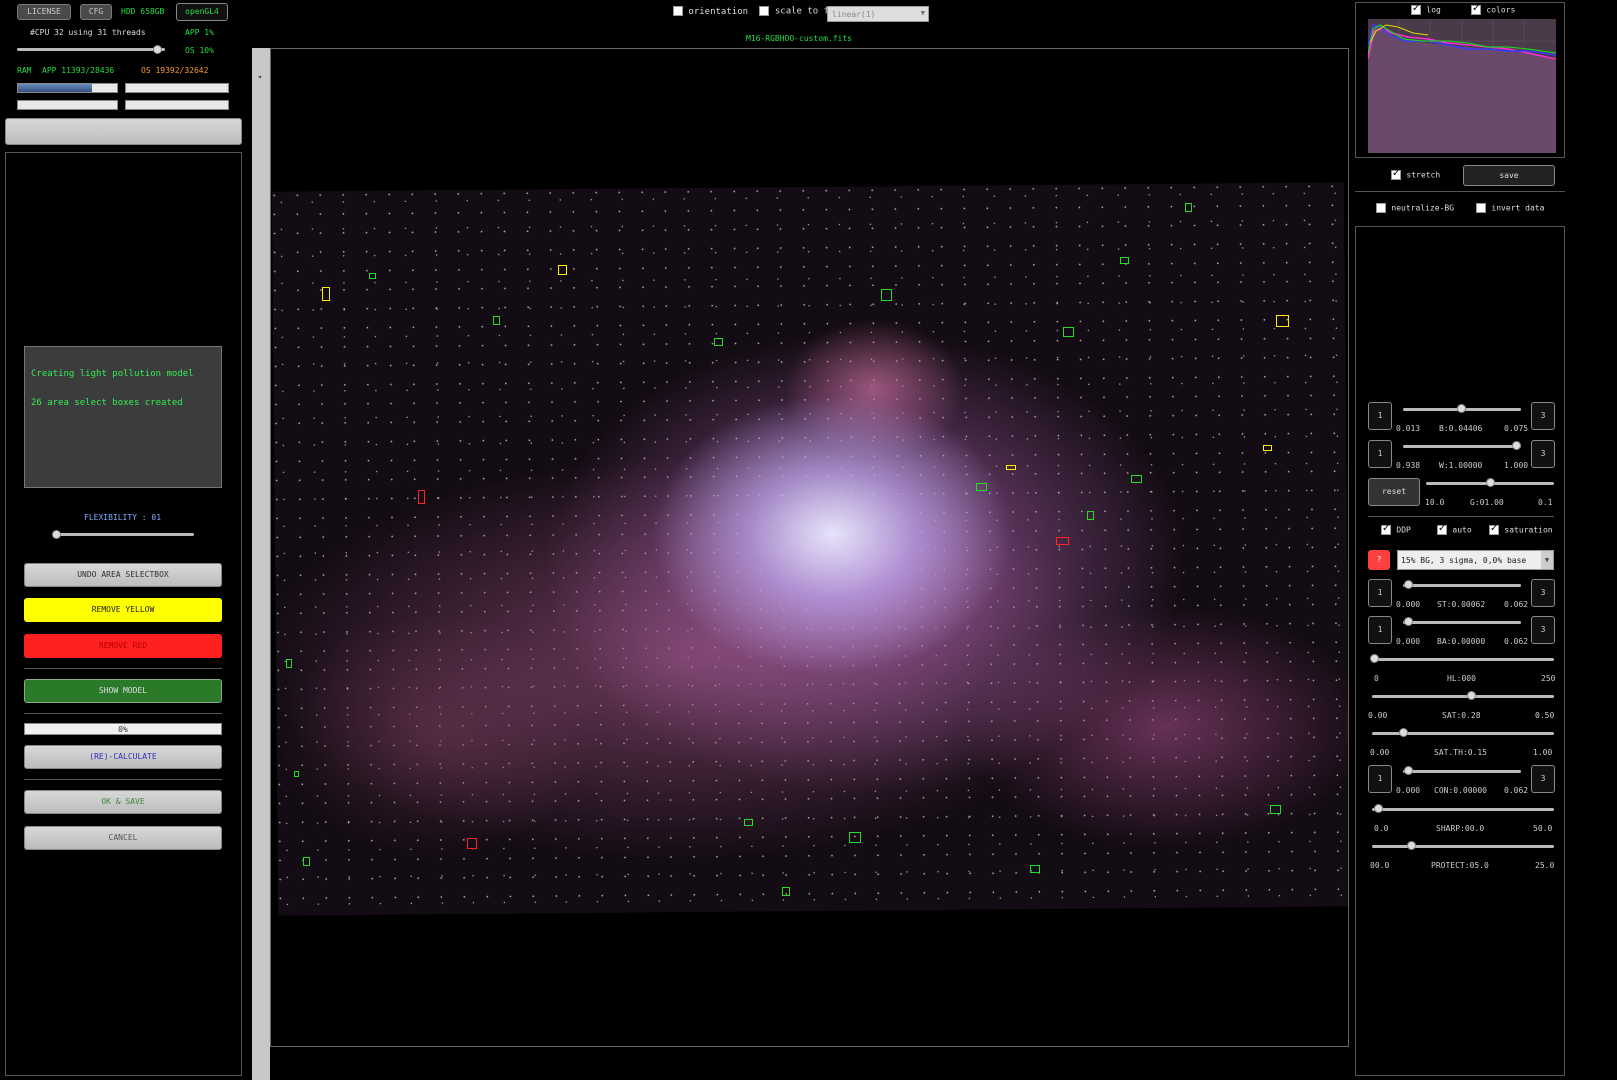 The width and height of the screenshot is (1617, 1080). Describe the element at coordinates (1460, 790) in the screenshot. I see `con-label: CON:0.00000` at that location.